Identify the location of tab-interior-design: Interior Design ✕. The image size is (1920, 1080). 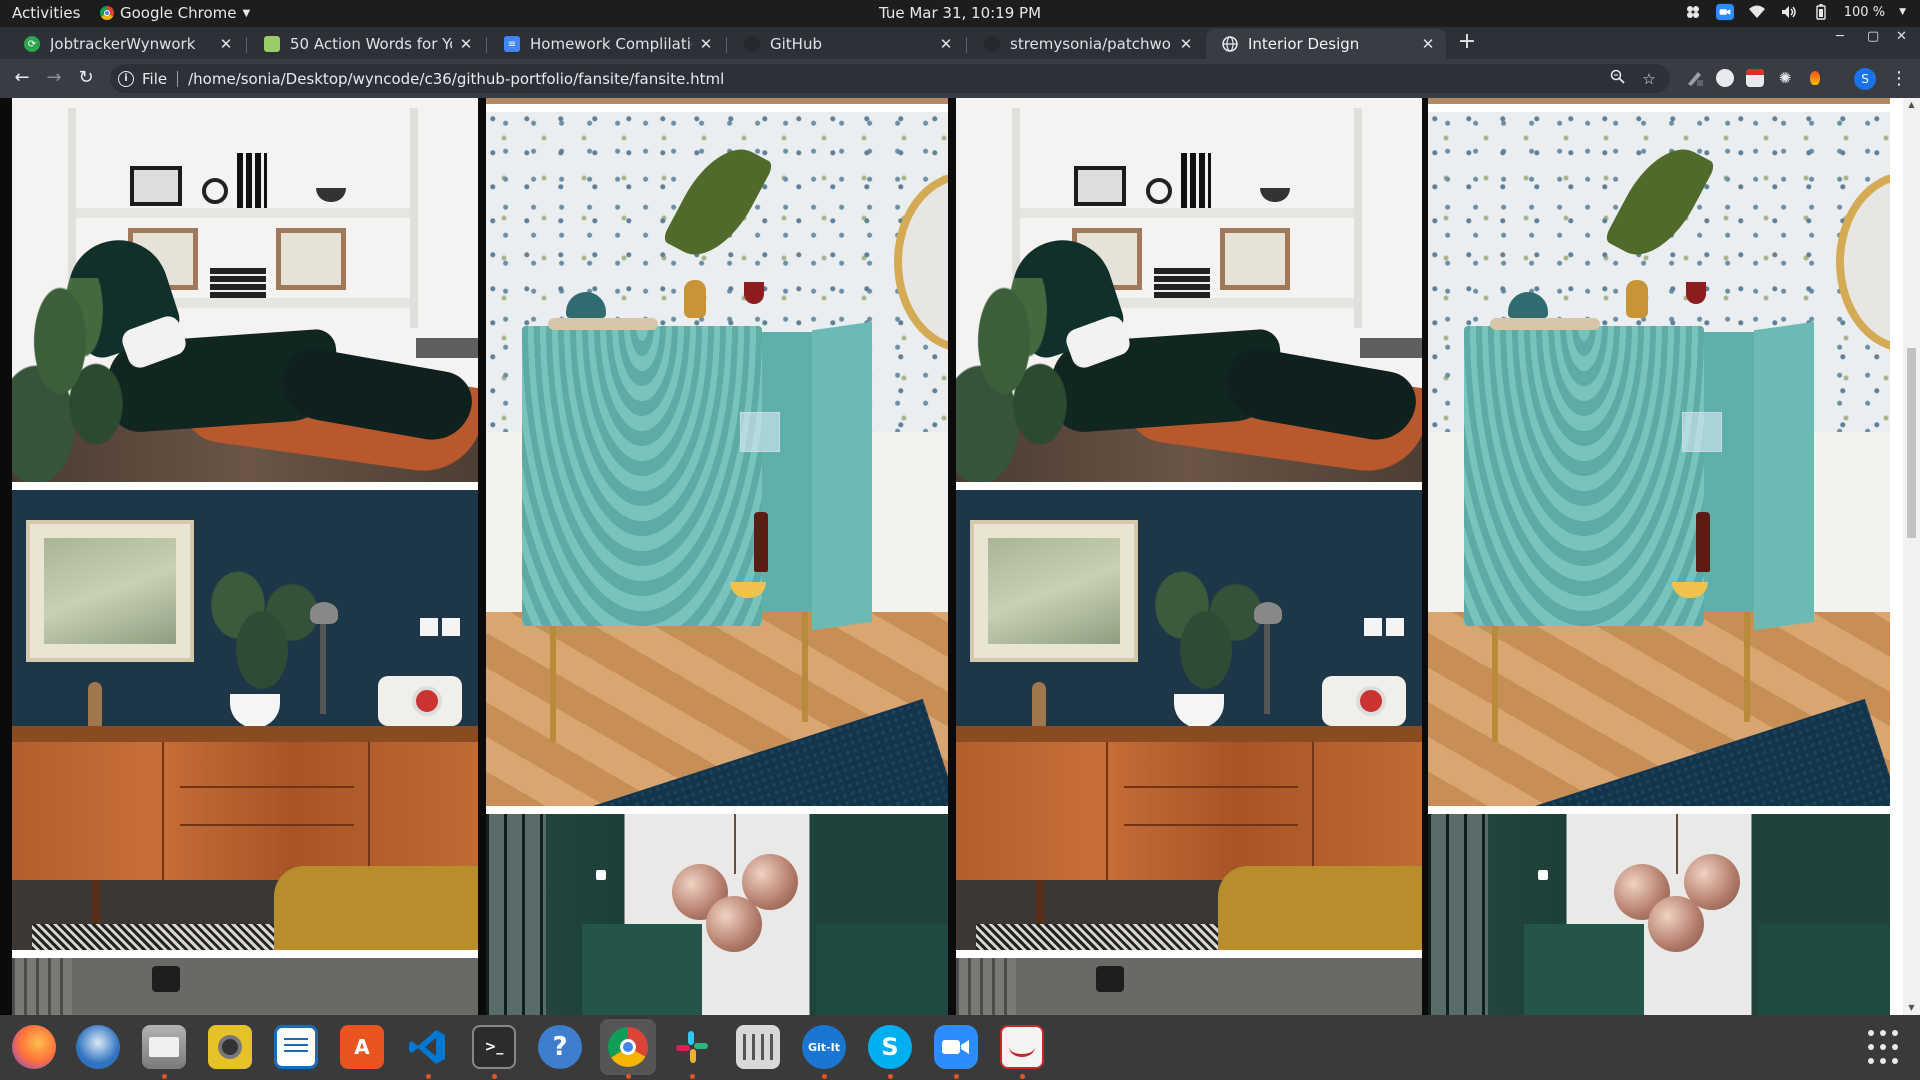
(1326, 44).